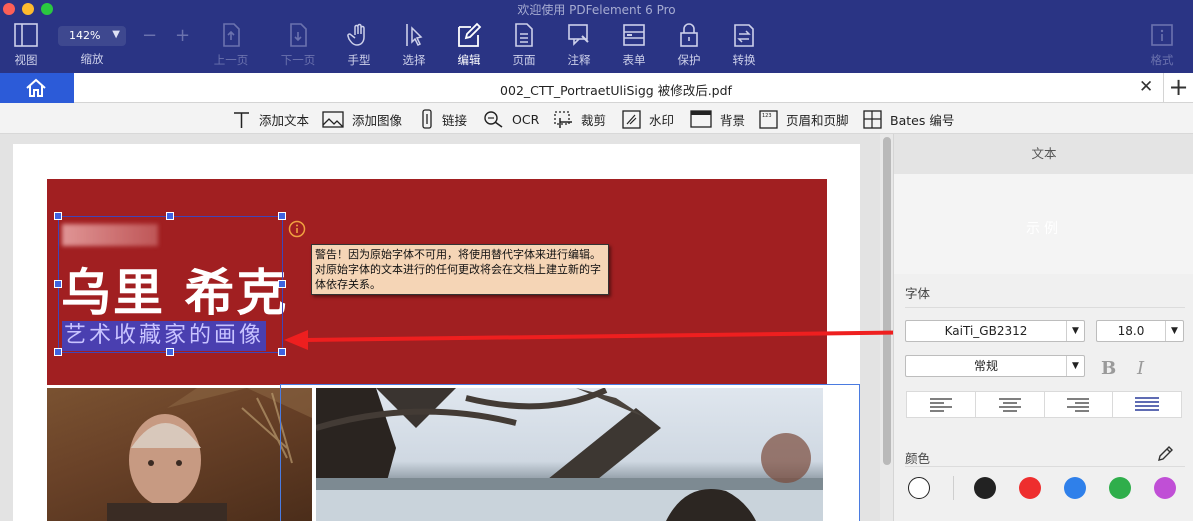  Describe the element at coordinates (985, 488) in the screenshot. I see `color-swatch-black` at that location.